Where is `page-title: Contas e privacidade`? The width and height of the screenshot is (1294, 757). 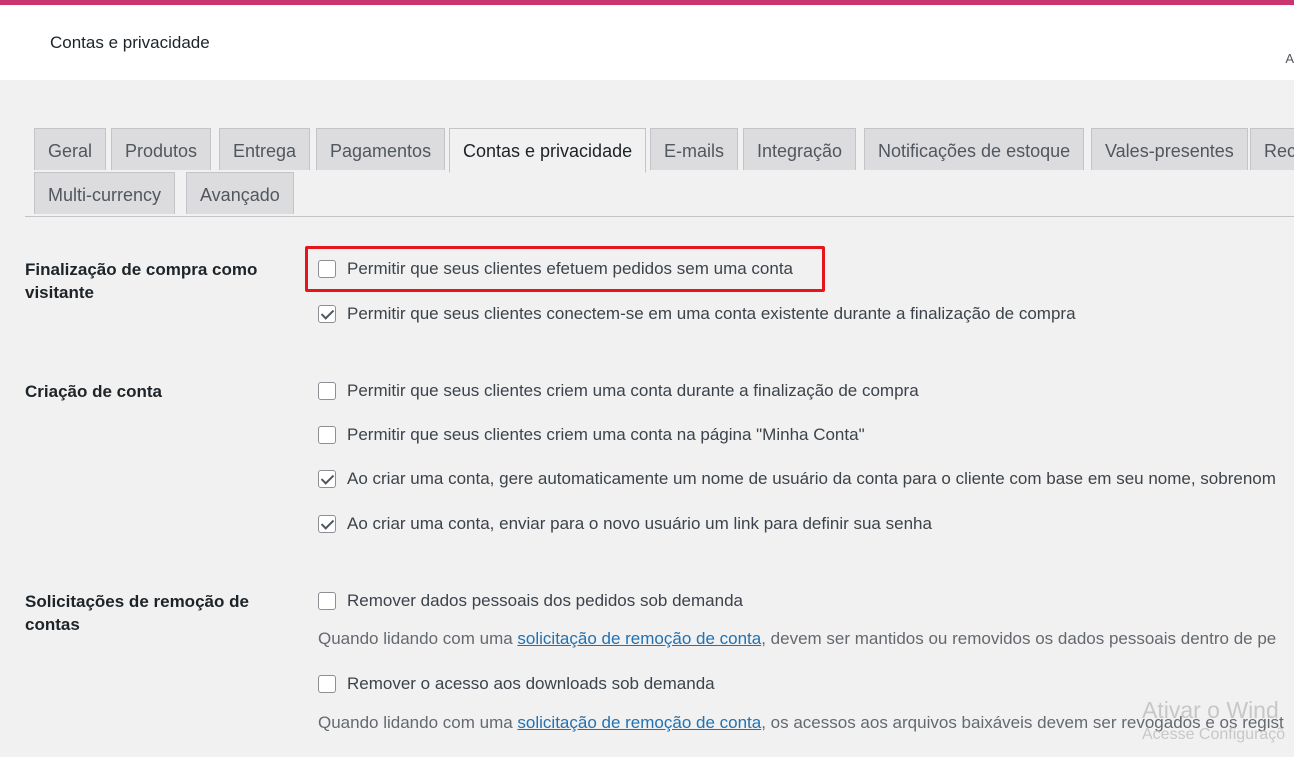 page-title: Contas e privacidade is located at coordinates (130, 42).